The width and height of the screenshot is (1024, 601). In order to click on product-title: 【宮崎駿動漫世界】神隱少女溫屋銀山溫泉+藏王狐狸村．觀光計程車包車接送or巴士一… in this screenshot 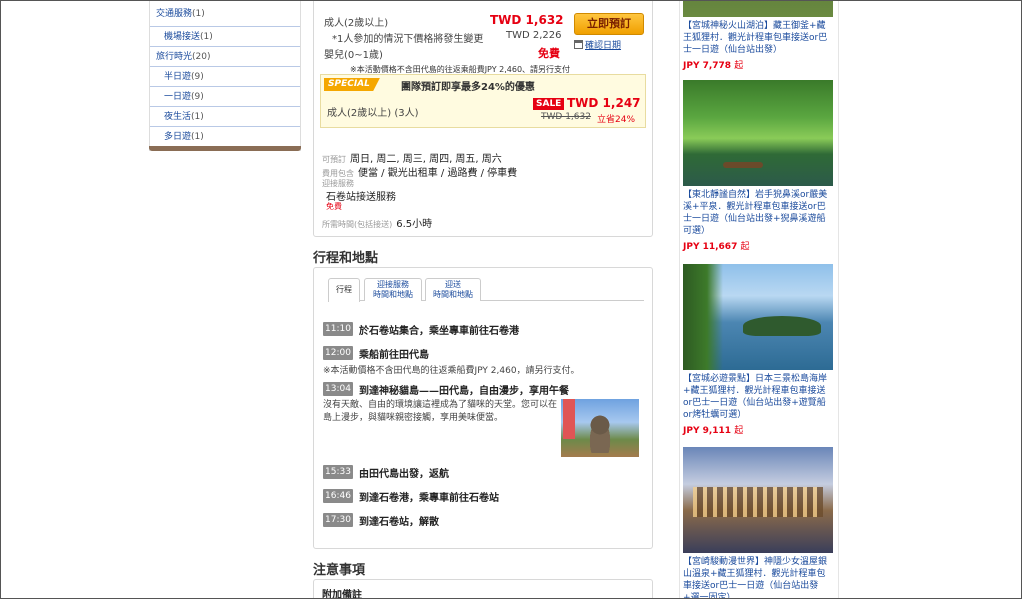, I will do `click(758, 577)`.